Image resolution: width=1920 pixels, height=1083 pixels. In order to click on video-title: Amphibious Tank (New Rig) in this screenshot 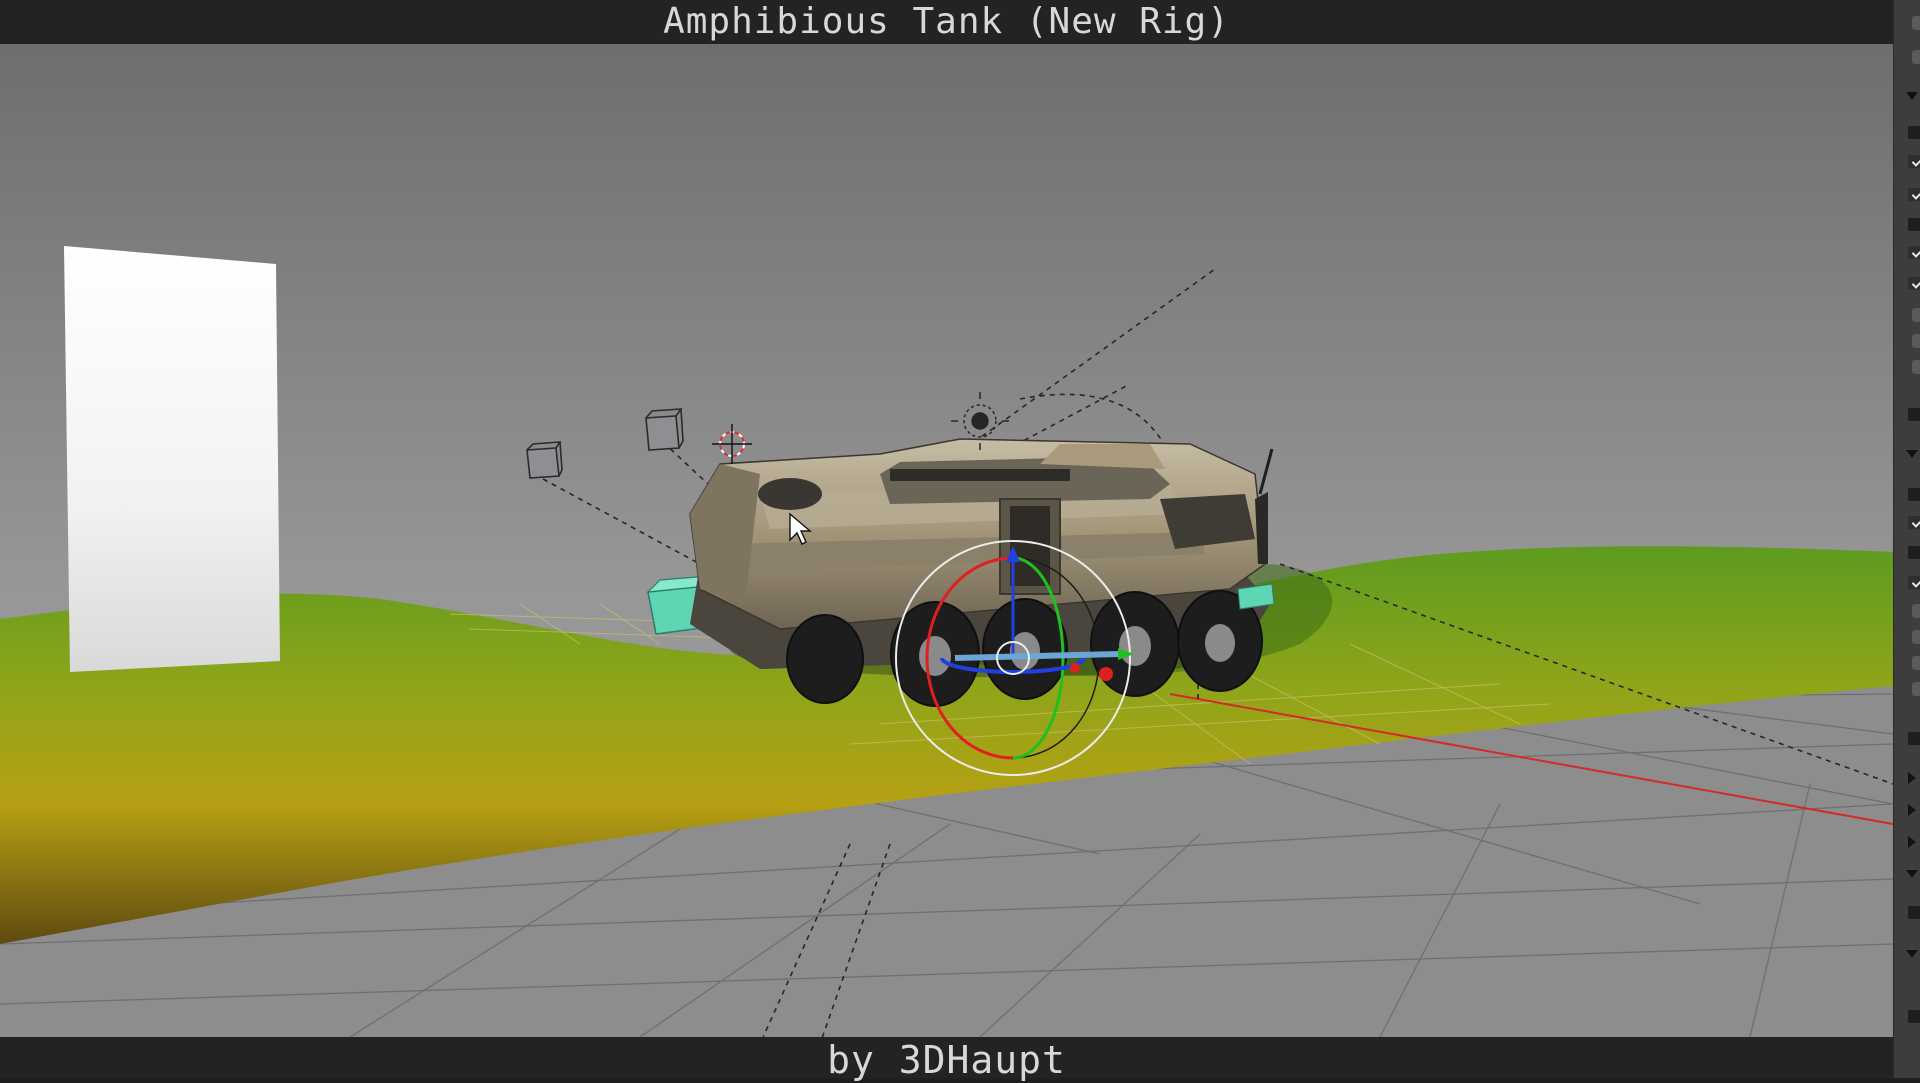, I will do `click(946, 22)`.